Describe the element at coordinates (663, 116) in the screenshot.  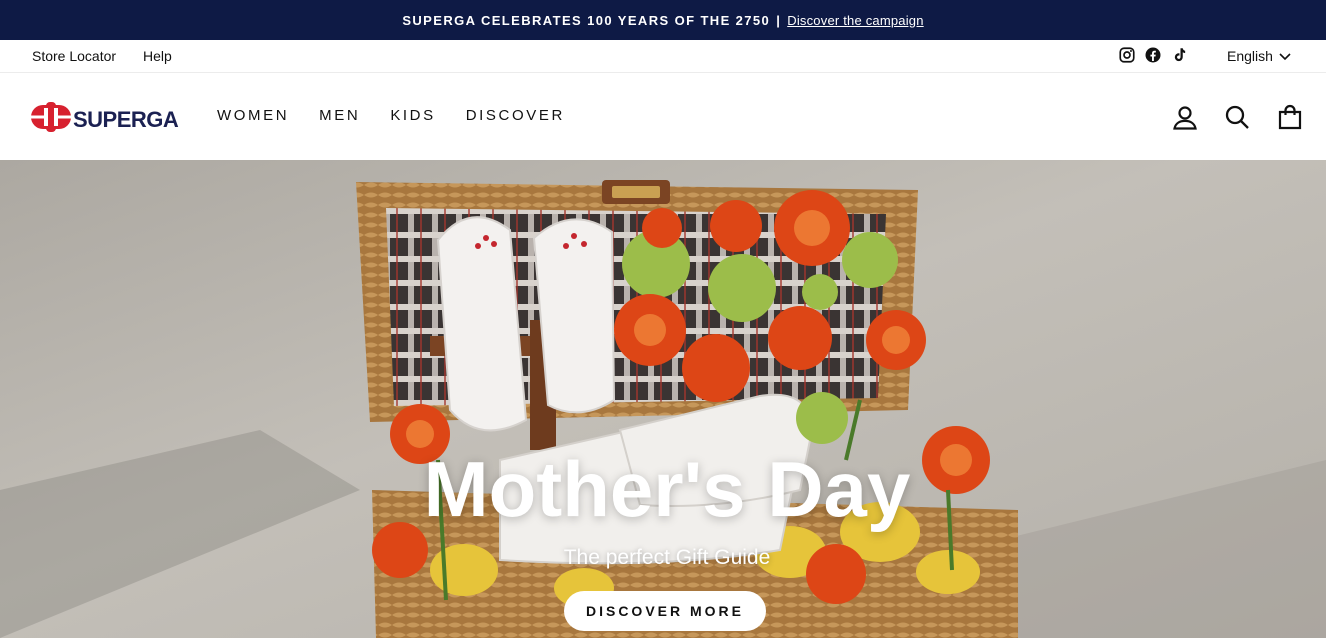
I see `main-header: SUPERGA WOMEN MEN KIDS DISCOVER` at that location.